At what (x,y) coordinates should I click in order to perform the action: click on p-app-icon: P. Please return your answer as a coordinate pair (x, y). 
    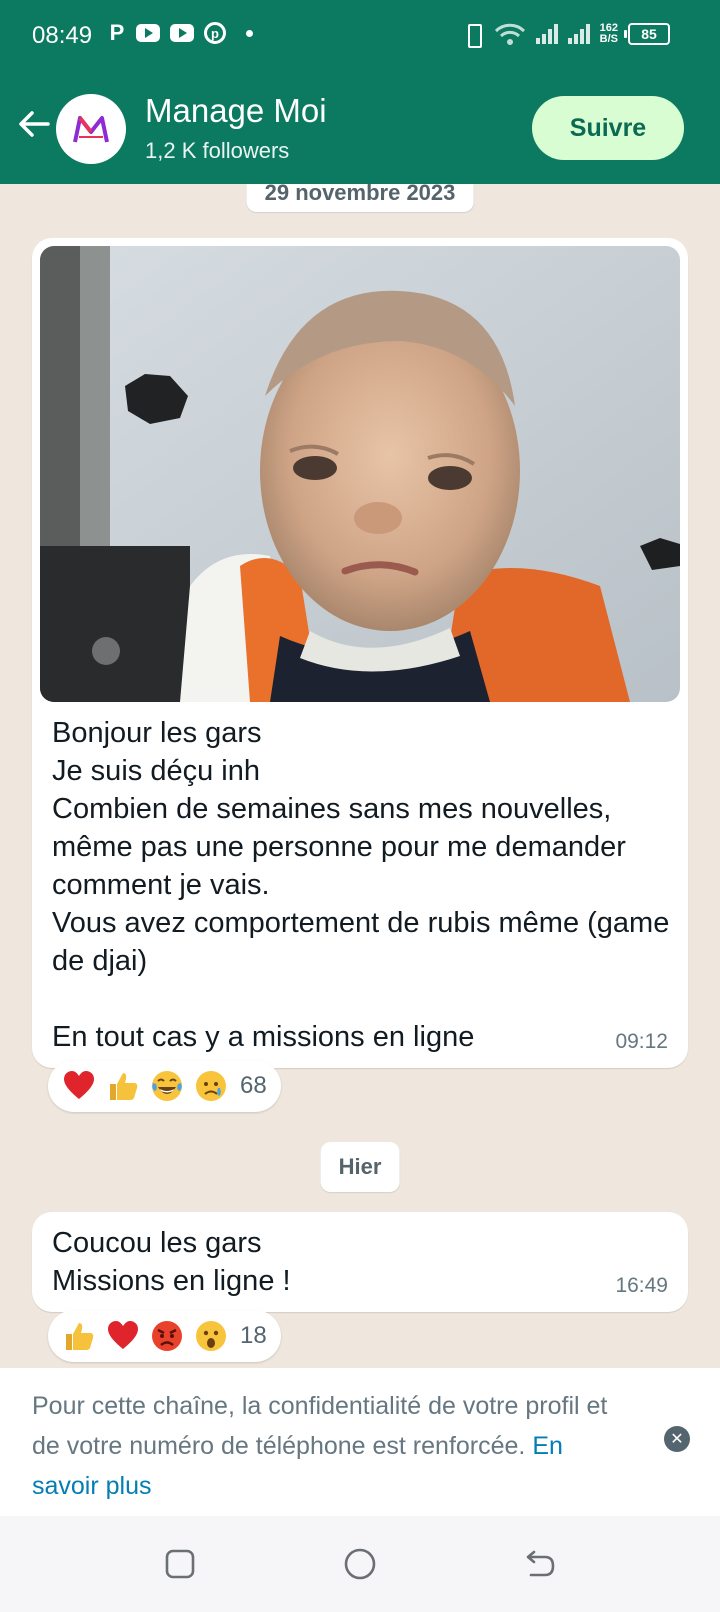
    Looking at the image, I should click on (117, 32).